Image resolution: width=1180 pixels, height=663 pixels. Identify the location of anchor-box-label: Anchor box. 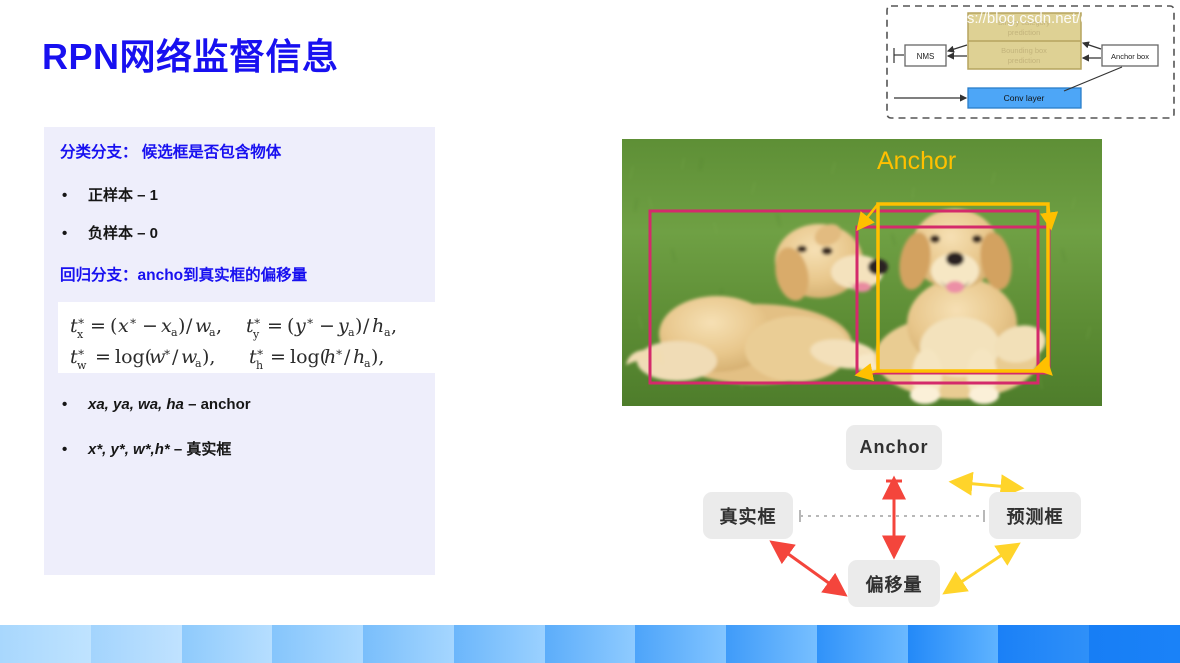
(1130, 56).